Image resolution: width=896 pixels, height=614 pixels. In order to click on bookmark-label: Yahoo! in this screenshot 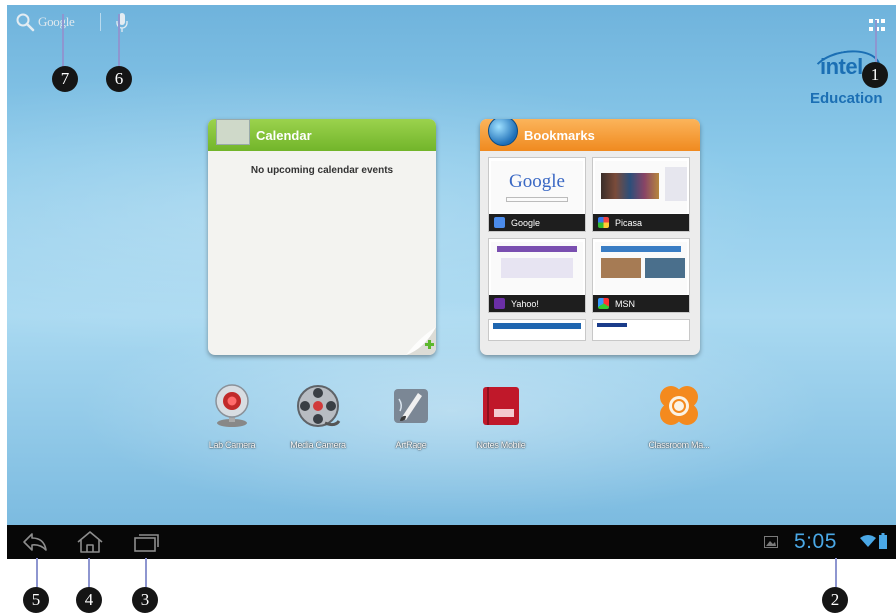, I will do `click(525, 303)`.